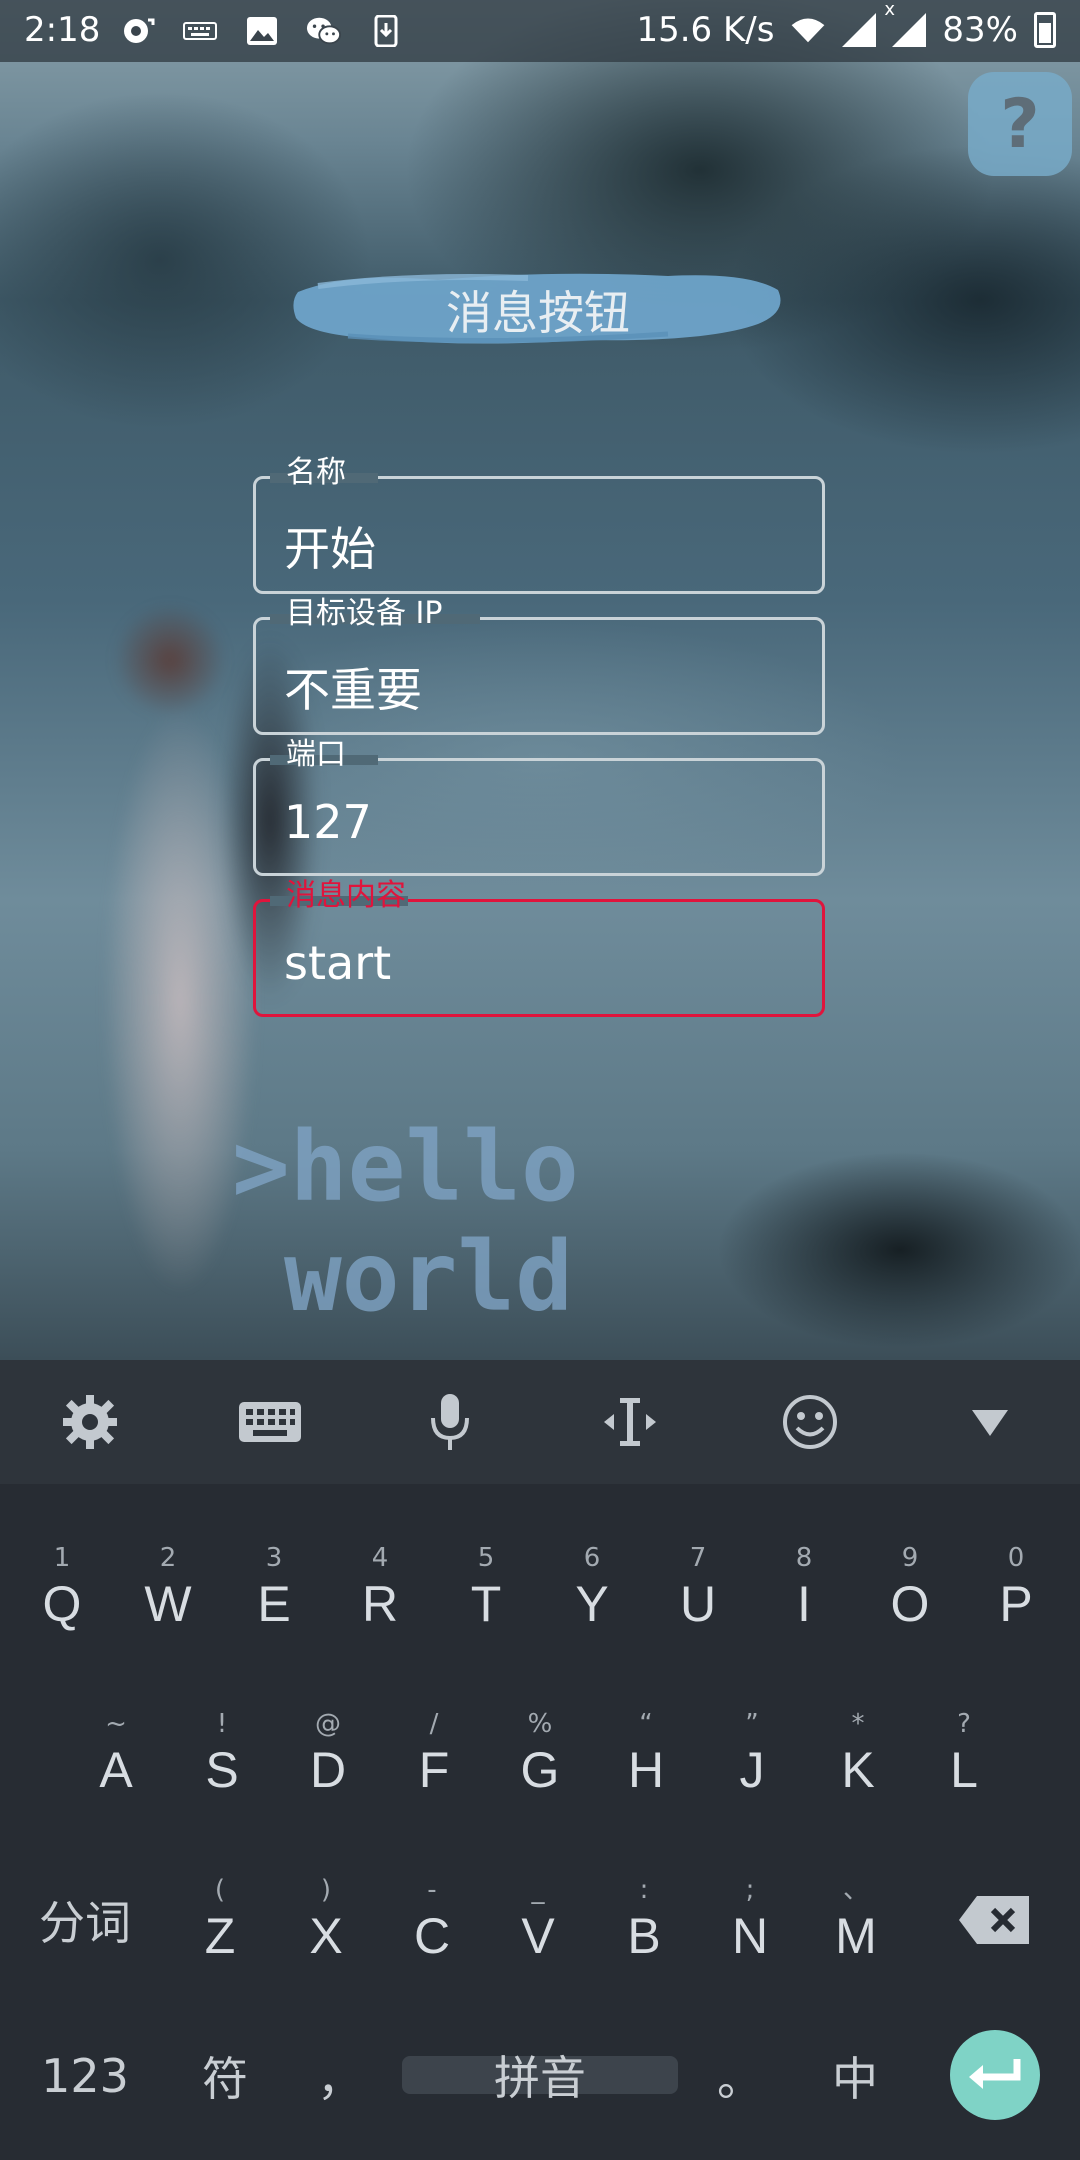  I want to click on key-label: V, so click(538, 1936).